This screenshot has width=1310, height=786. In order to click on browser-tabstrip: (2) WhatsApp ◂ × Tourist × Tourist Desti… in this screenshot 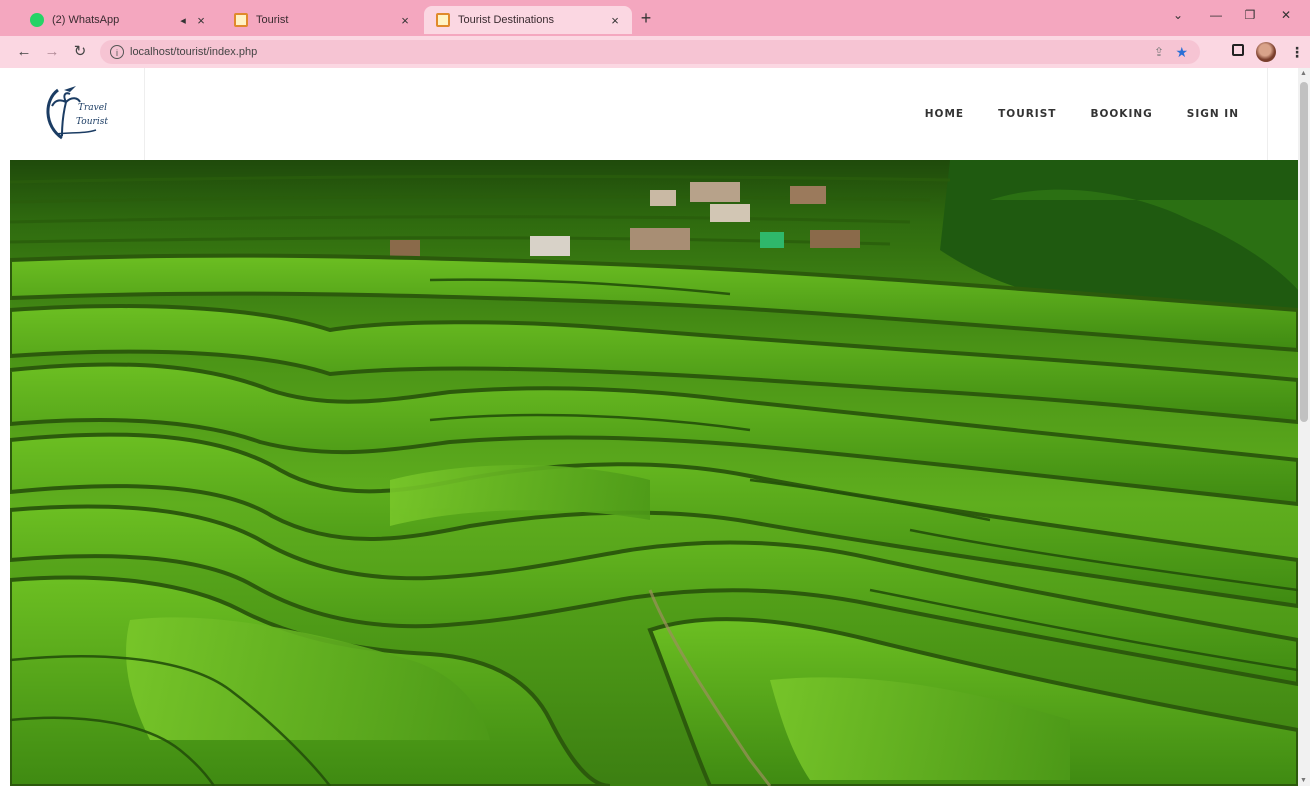, I will do `click(655, 18)`.